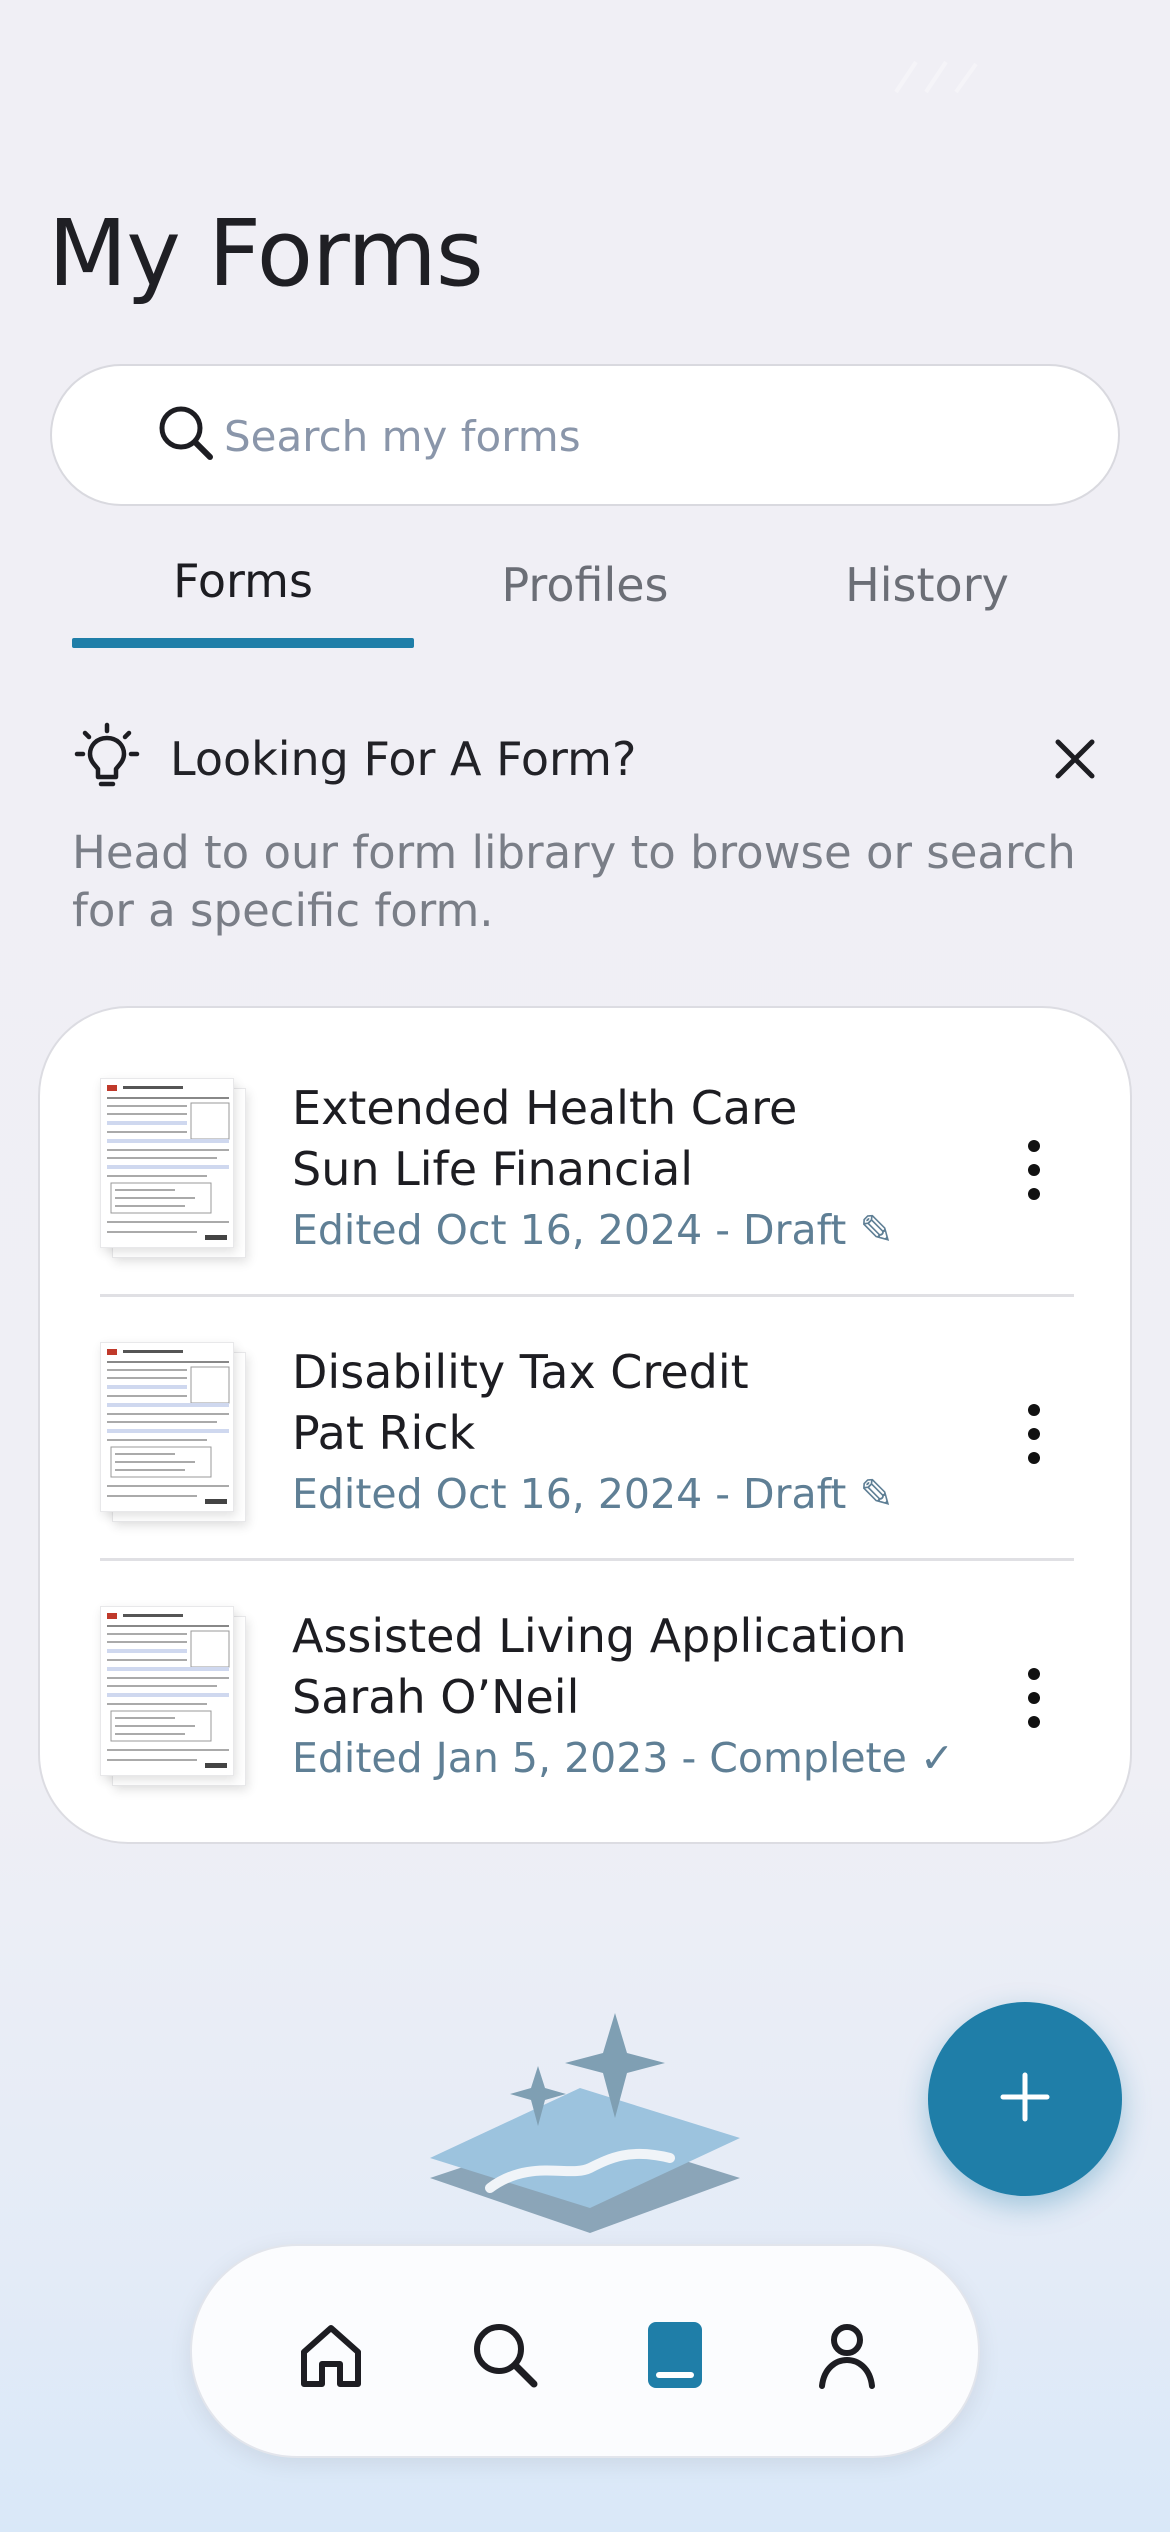 The image size is (1170, 2532). I want to click on form-title-block: Extended Health Care Sun Life Financial, so click(544, 1139).